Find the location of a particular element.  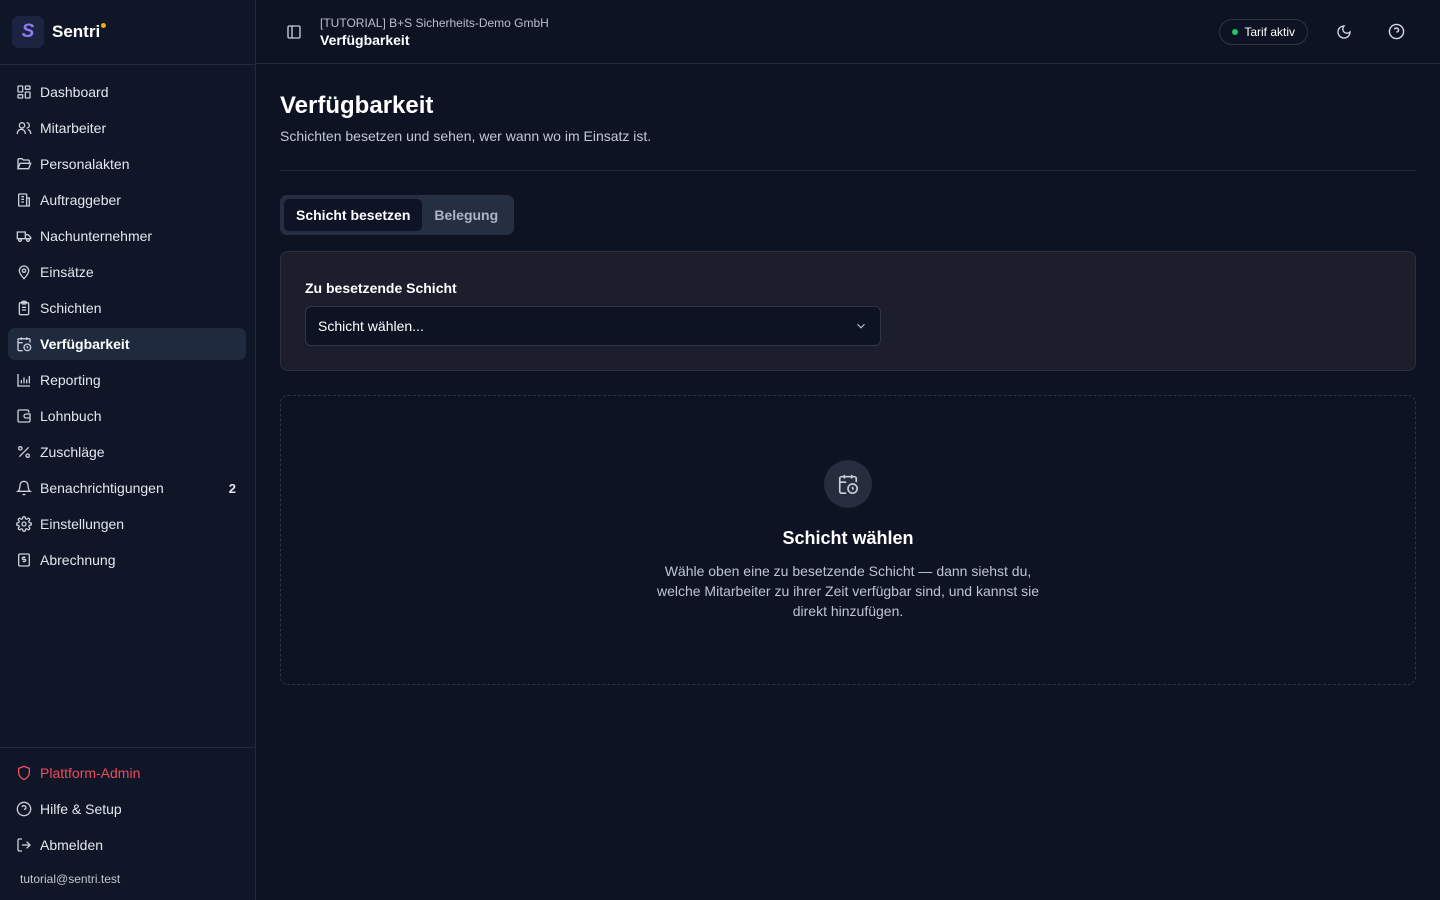

sidebar-toggle-button is located at coordinates (294, 32).